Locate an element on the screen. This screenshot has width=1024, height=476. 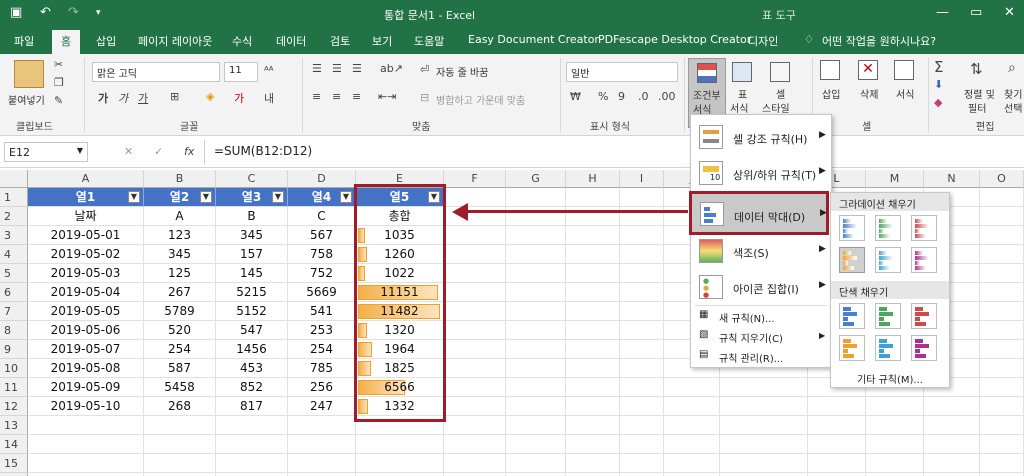
find-select-button: 찾기 is located at coordinates (1013, 93).